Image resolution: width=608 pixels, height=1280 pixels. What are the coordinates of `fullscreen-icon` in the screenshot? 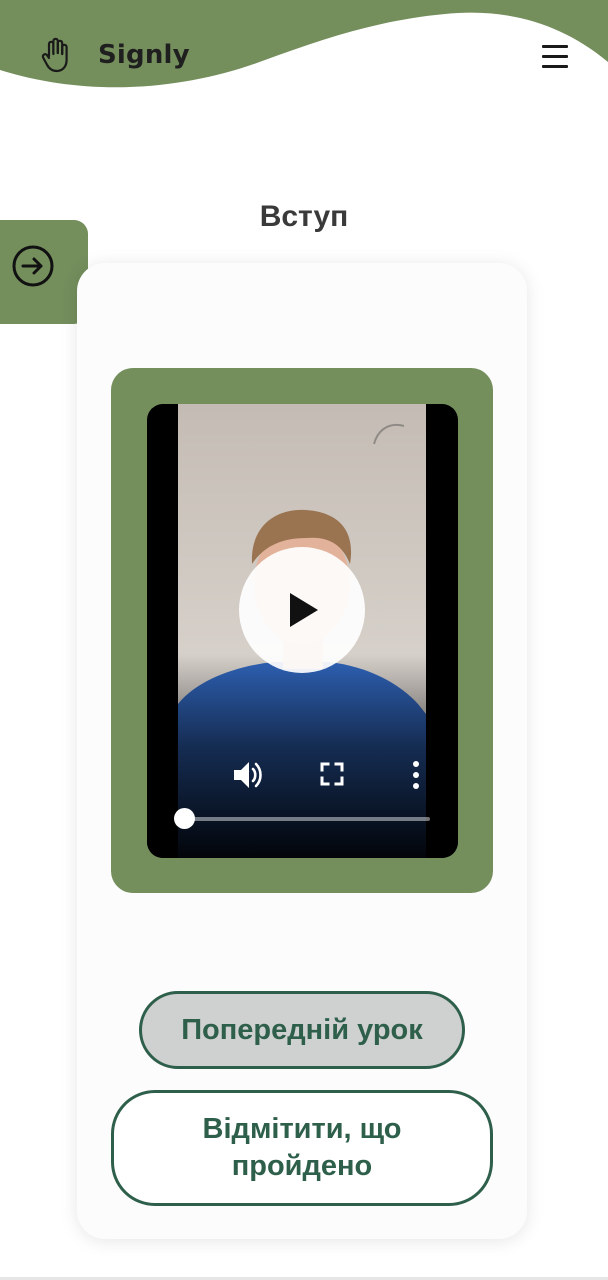 It's located at (332, 774).